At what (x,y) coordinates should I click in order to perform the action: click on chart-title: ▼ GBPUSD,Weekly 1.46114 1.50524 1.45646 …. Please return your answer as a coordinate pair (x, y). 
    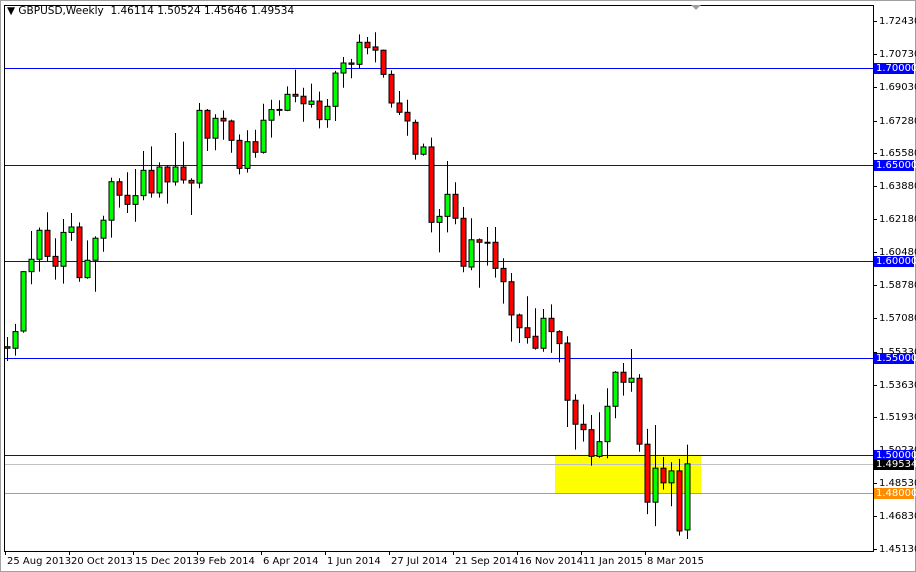
    Looking at the image, I should click on (150, 11).